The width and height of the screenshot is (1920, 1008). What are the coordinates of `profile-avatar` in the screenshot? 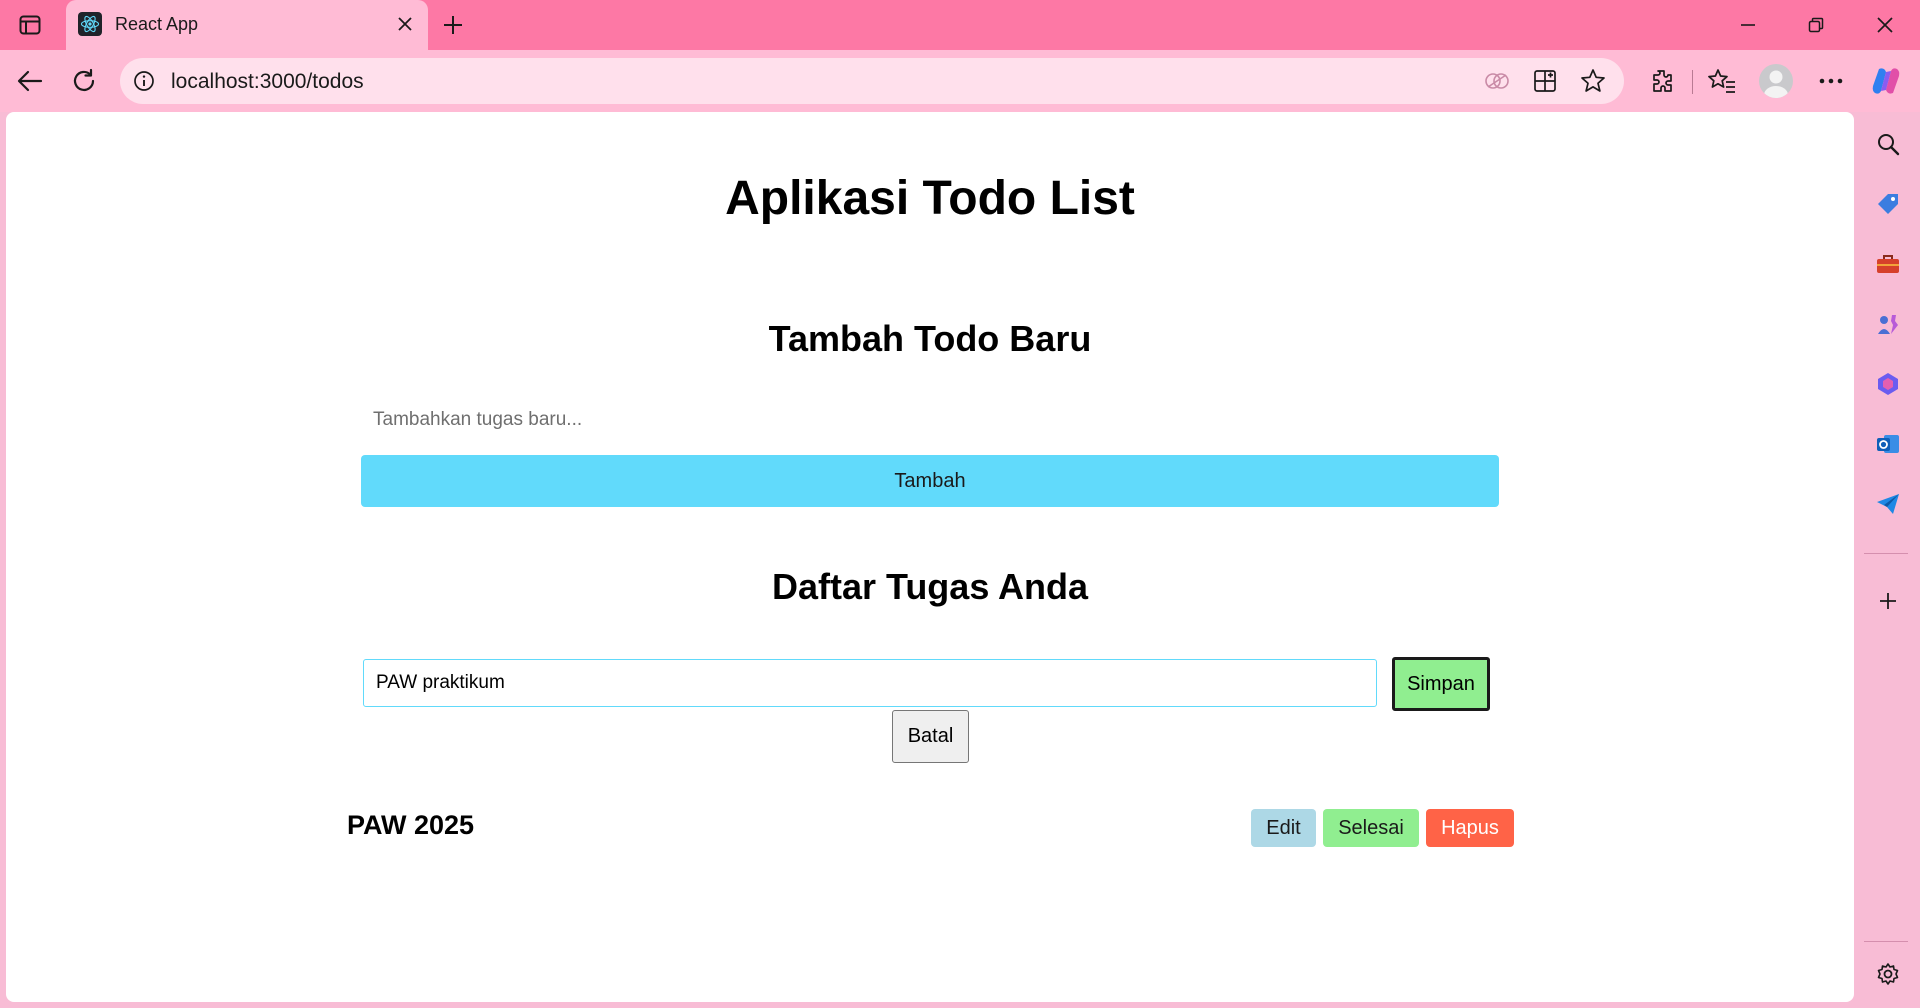 It's located at (1776, 81).